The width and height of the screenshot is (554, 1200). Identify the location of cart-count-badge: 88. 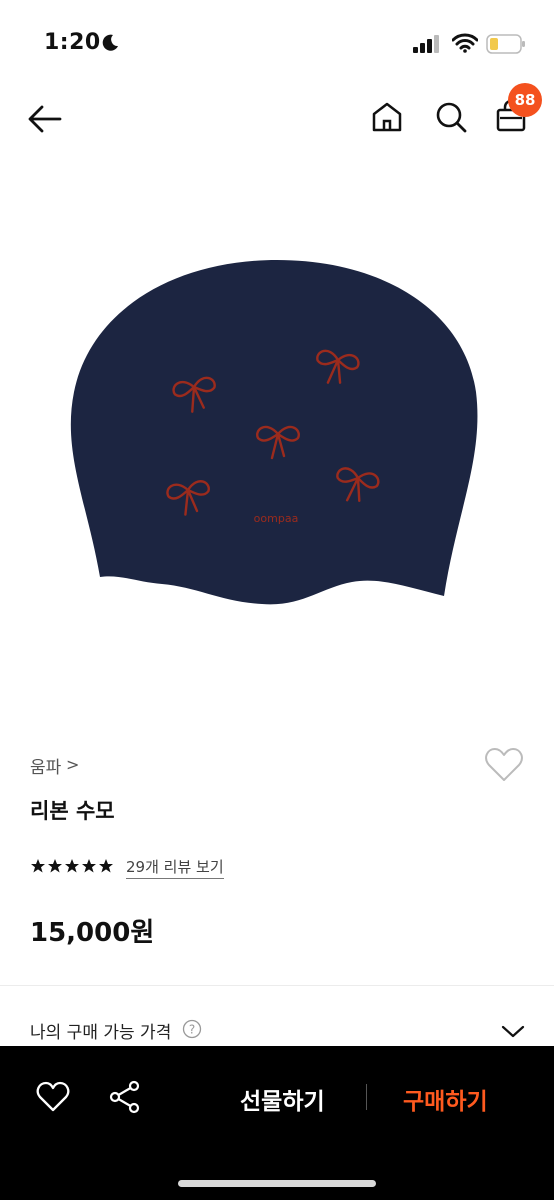
(525, 100).